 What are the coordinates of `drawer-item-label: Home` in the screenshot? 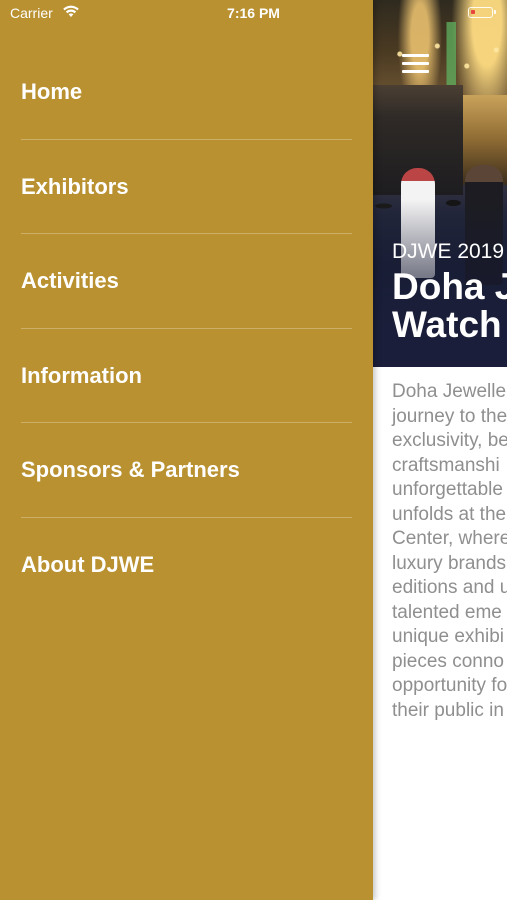 It's located at (52, 91).